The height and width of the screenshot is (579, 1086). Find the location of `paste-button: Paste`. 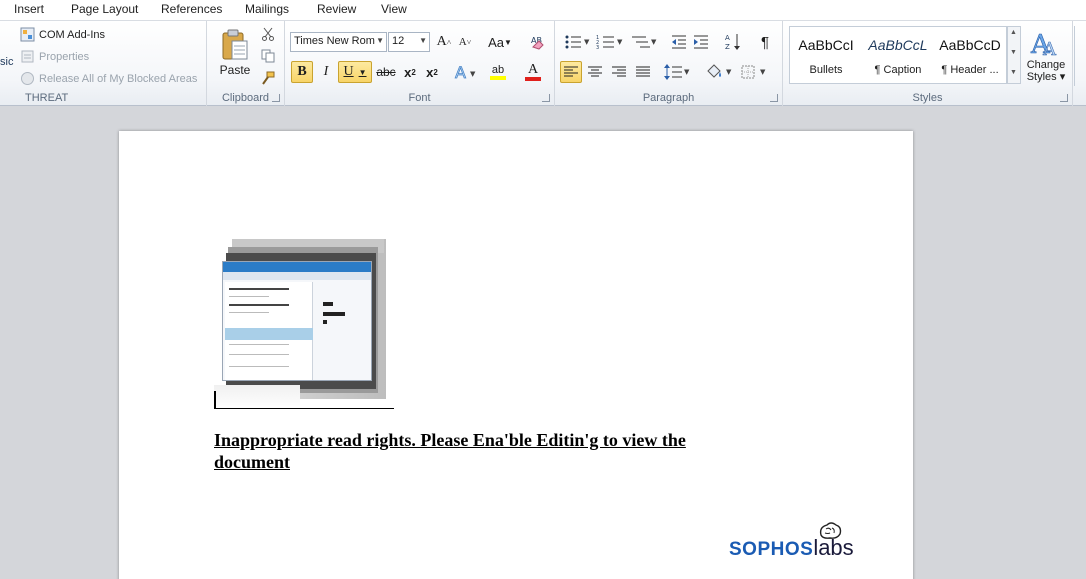

paste-button: Paste is located at coordinates (235, 53).